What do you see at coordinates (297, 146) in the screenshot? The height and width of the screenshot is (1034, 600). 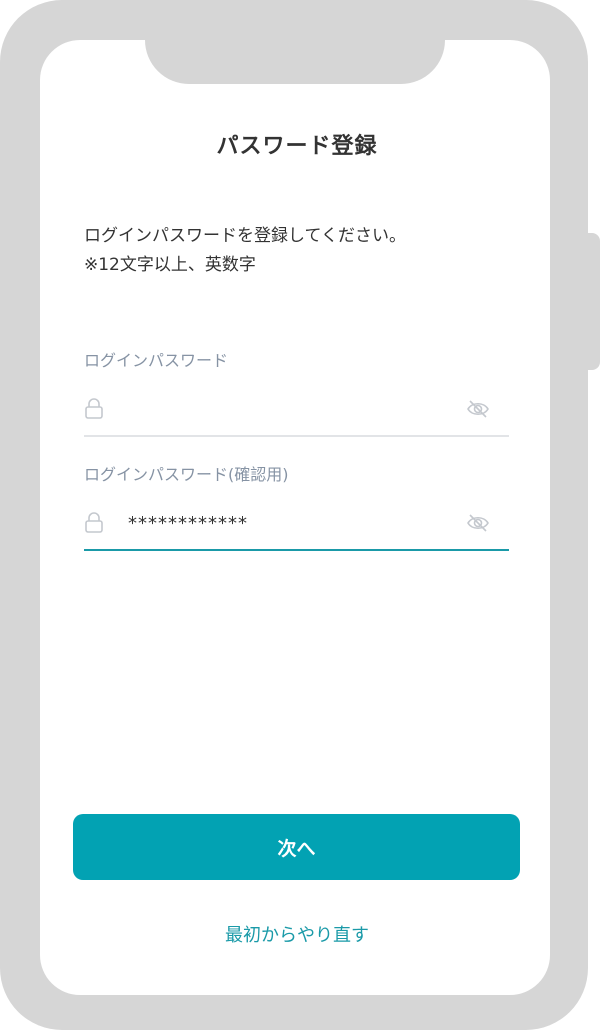 I see `page-title: パスワード登録` at bounding box center [297, 146].